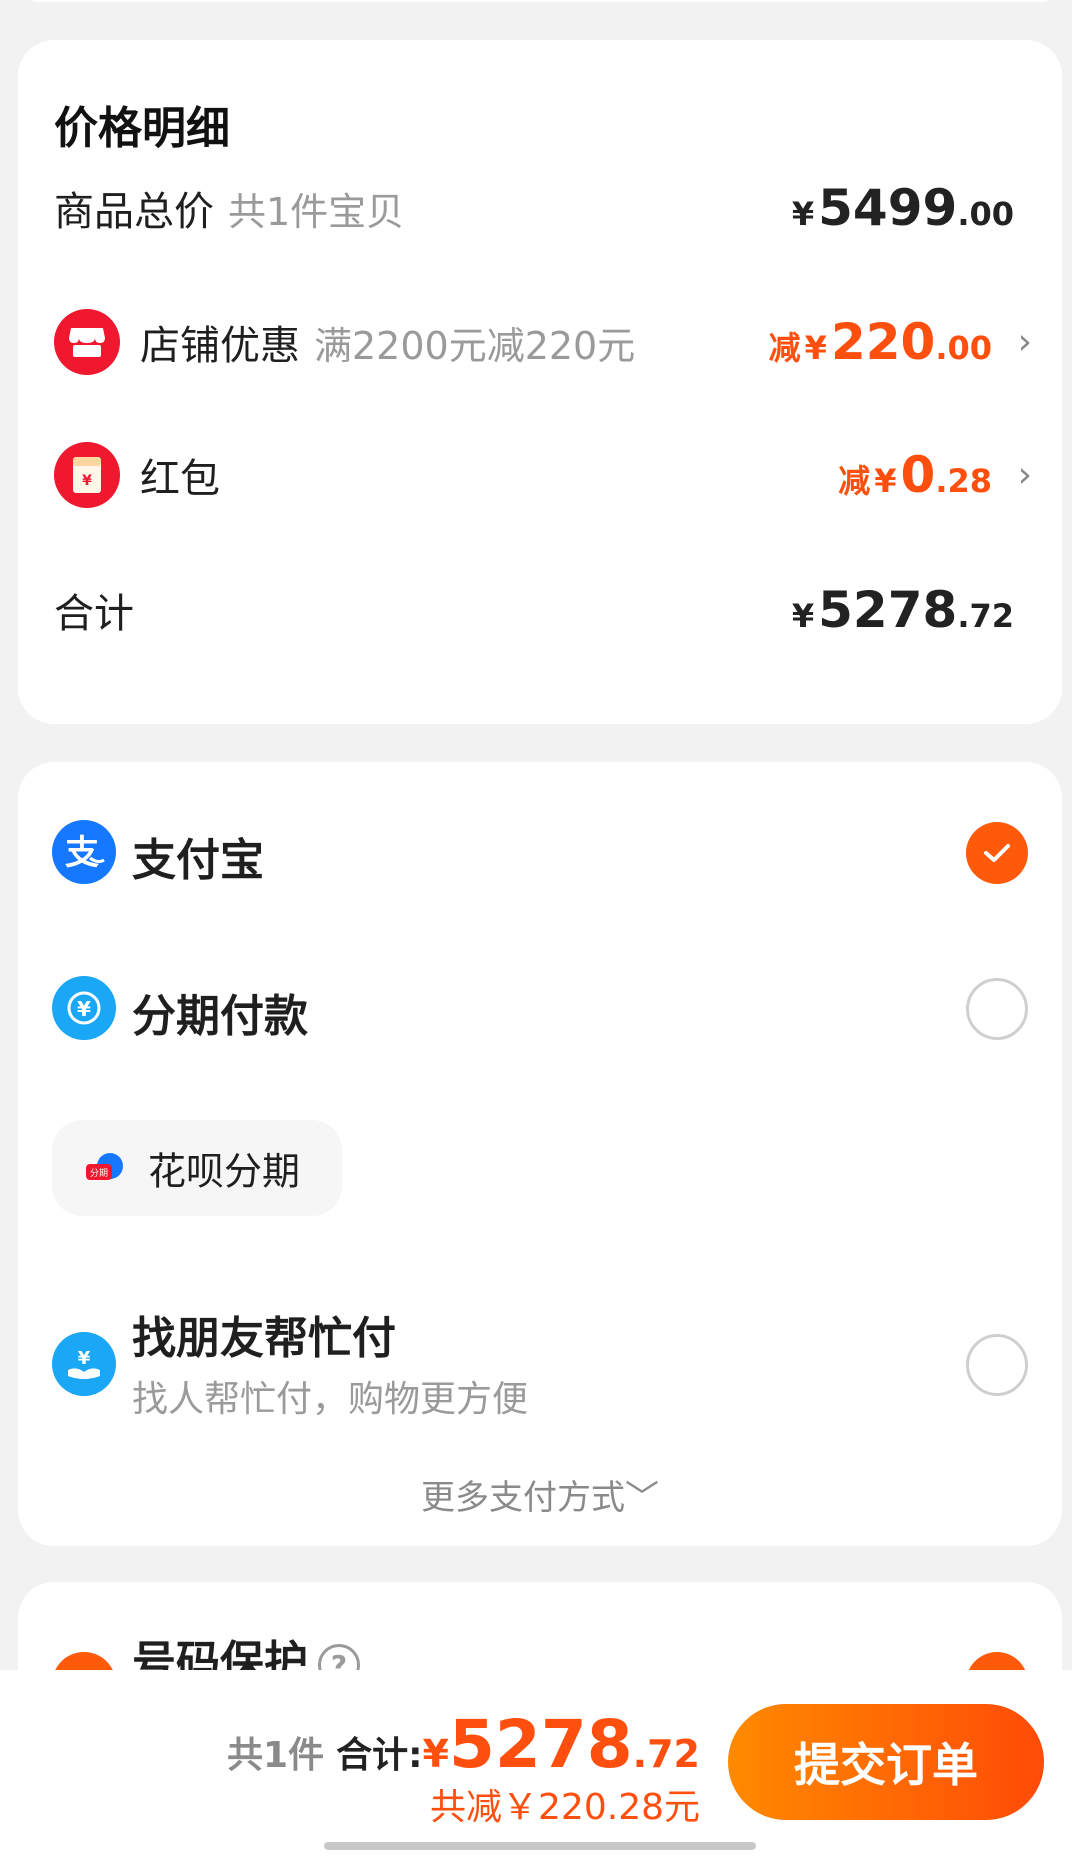  I want to click on installment-radio, so click(997, 1009).